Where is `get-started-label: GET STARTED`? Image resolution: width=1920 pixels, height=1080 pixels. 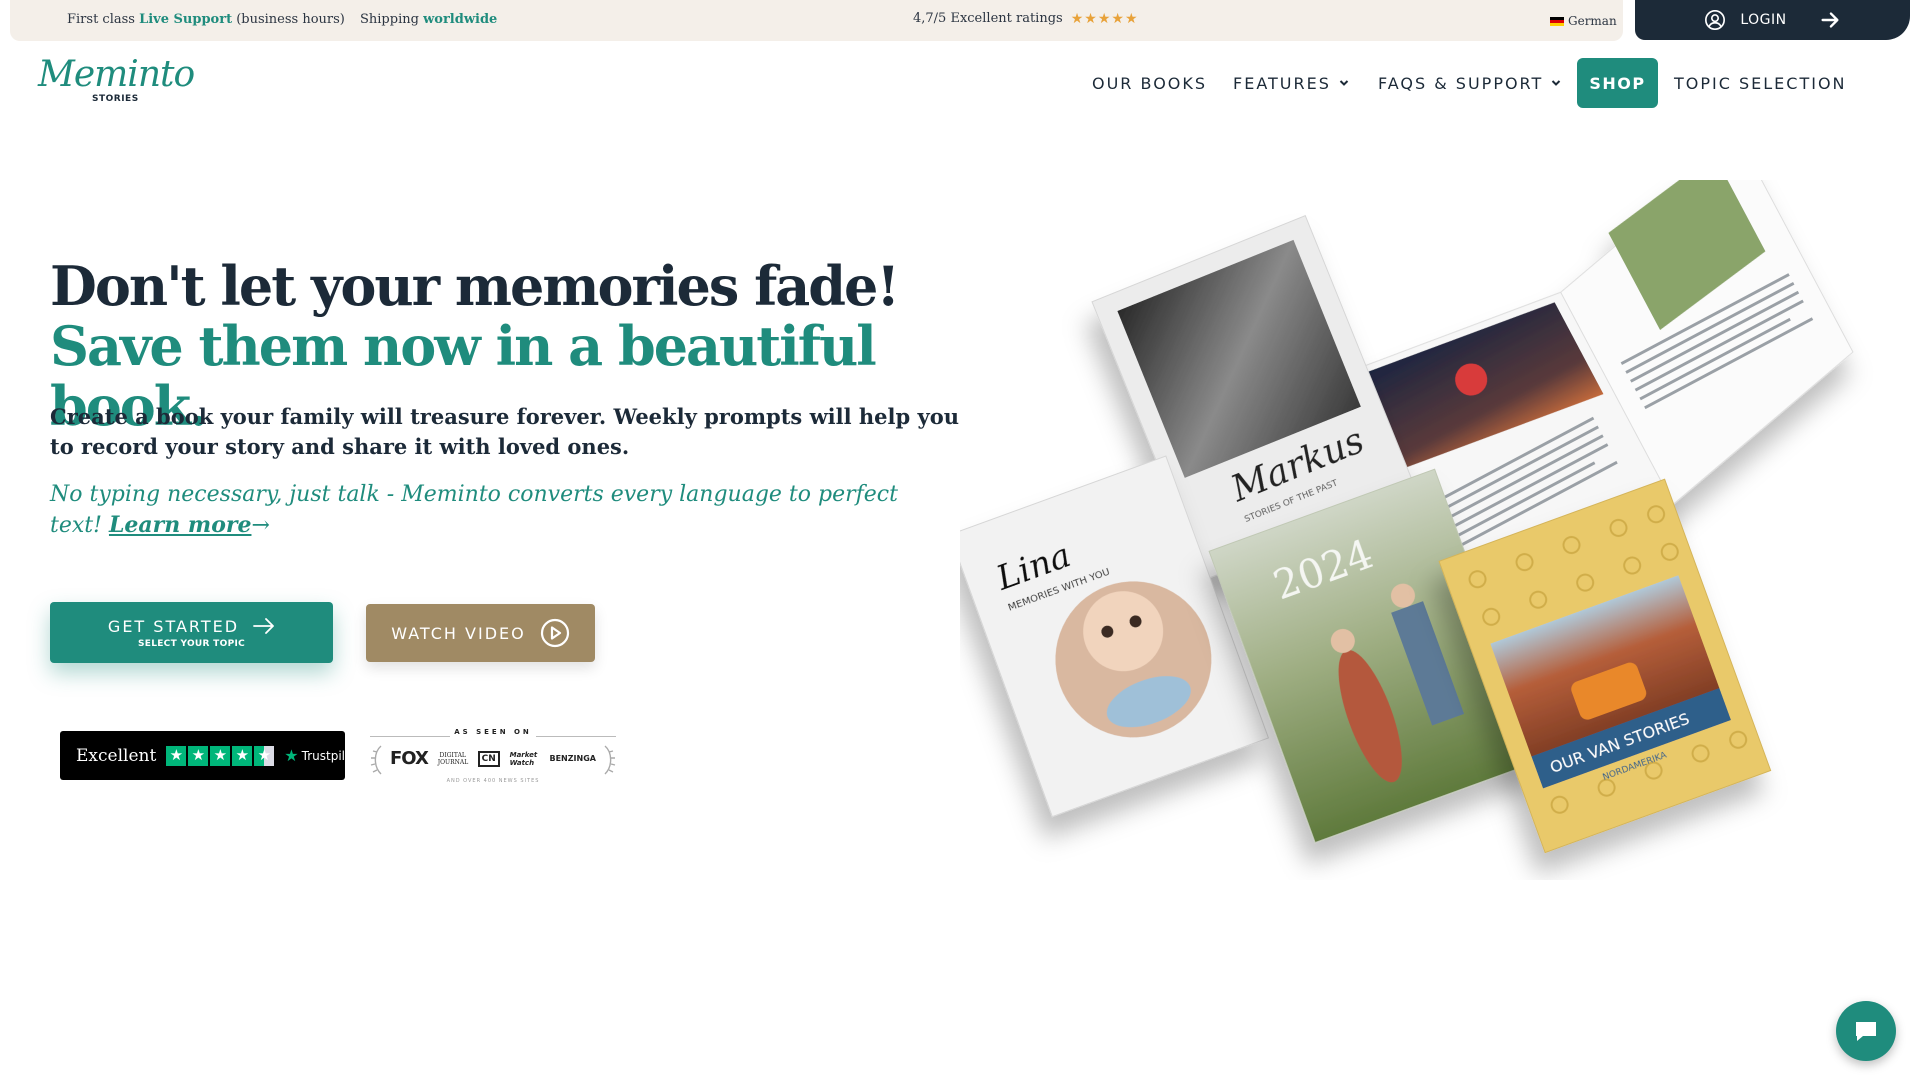 get-started-label: GET STARTED is located at coordinates (173, 626).